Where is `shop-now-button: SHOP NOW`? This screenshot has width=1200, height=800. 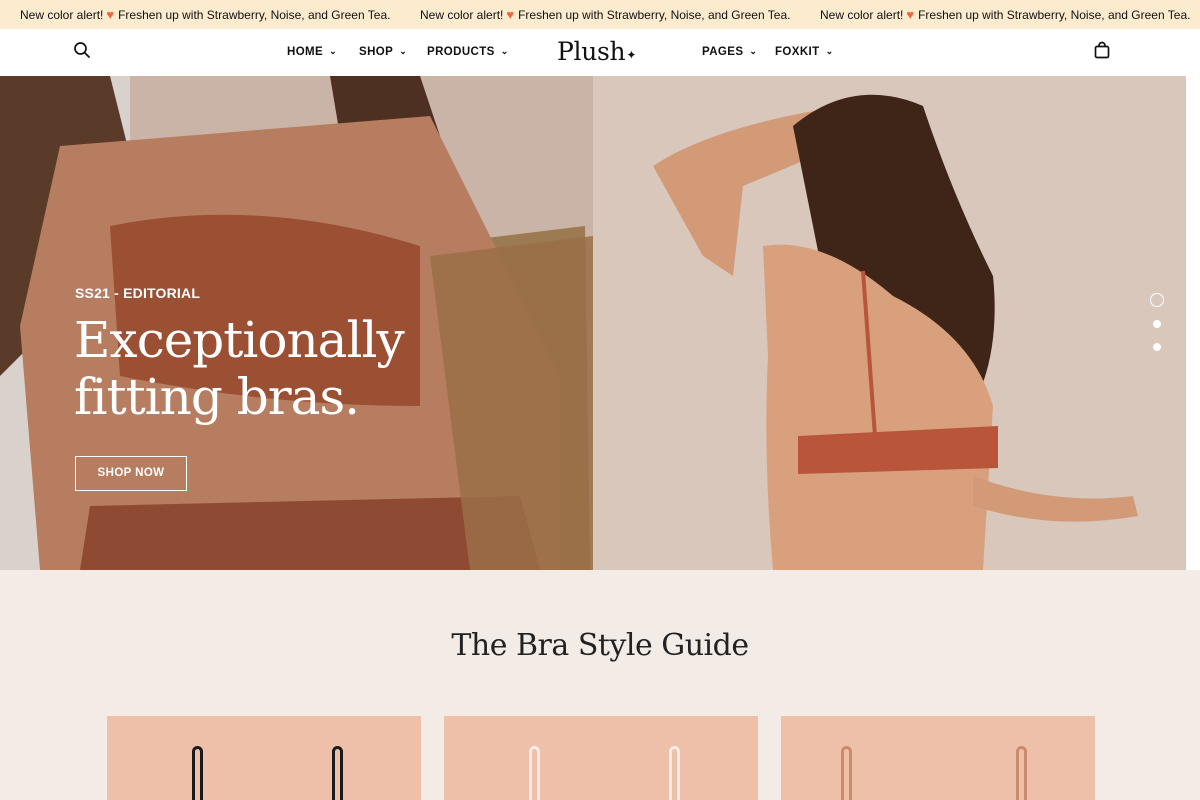 shop-now-button: SHOP NOW is located at coordinates (131, 473).